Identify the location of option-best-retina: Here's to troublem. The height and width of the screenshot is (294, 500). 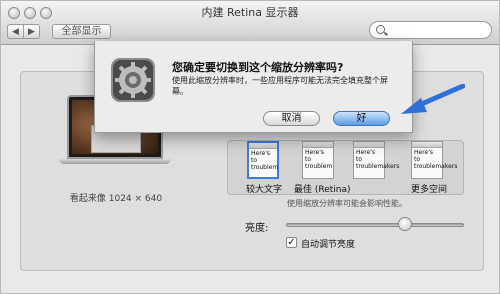
(318, 160).